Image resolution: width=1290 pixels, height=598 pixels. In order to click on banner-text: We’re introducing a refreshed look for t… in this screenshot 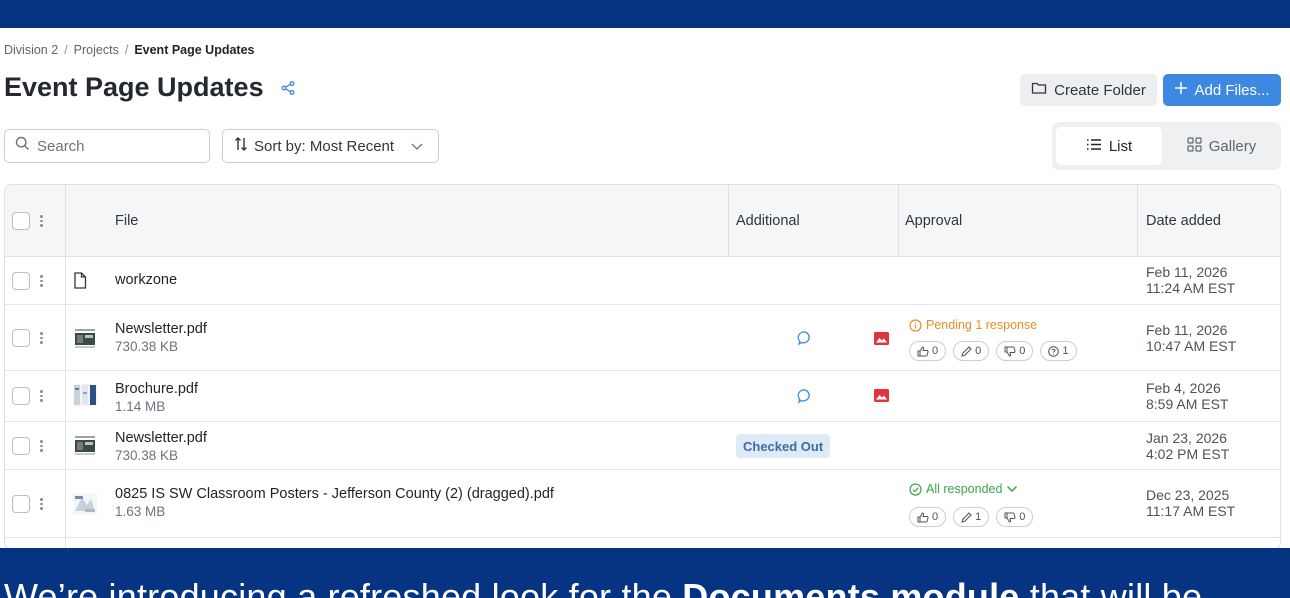, I will do `click(603, 587)`.